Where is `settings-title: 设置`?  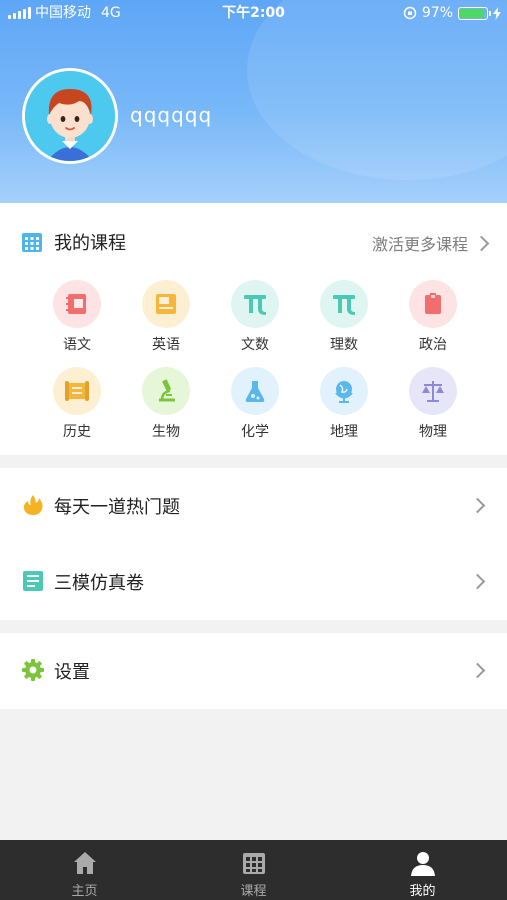
settings-title: 设置 is located at coordinates (72, 672).